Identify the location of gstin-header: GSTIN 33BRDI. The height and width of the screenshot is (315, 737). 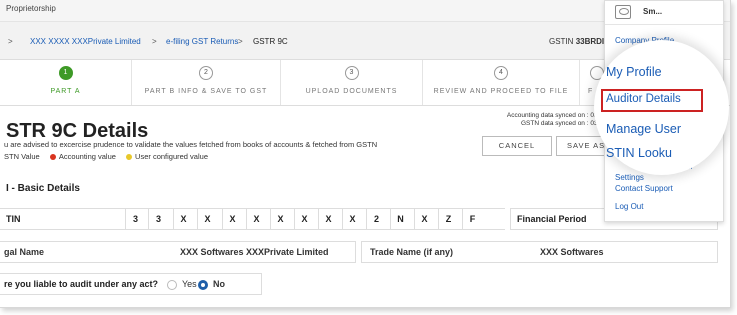
(576, 41).